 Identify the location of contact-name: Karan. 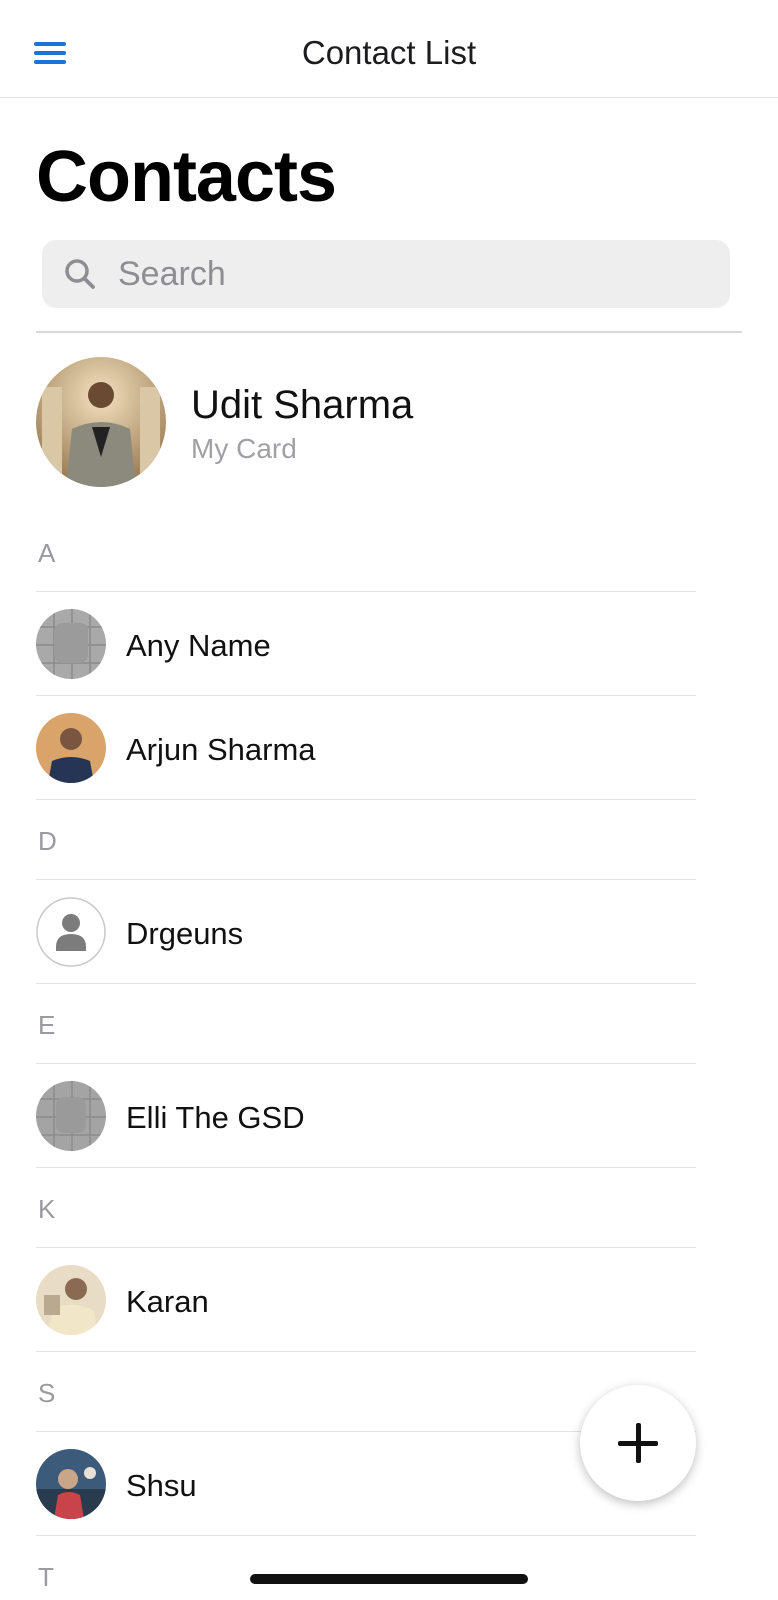
(167, 1301).